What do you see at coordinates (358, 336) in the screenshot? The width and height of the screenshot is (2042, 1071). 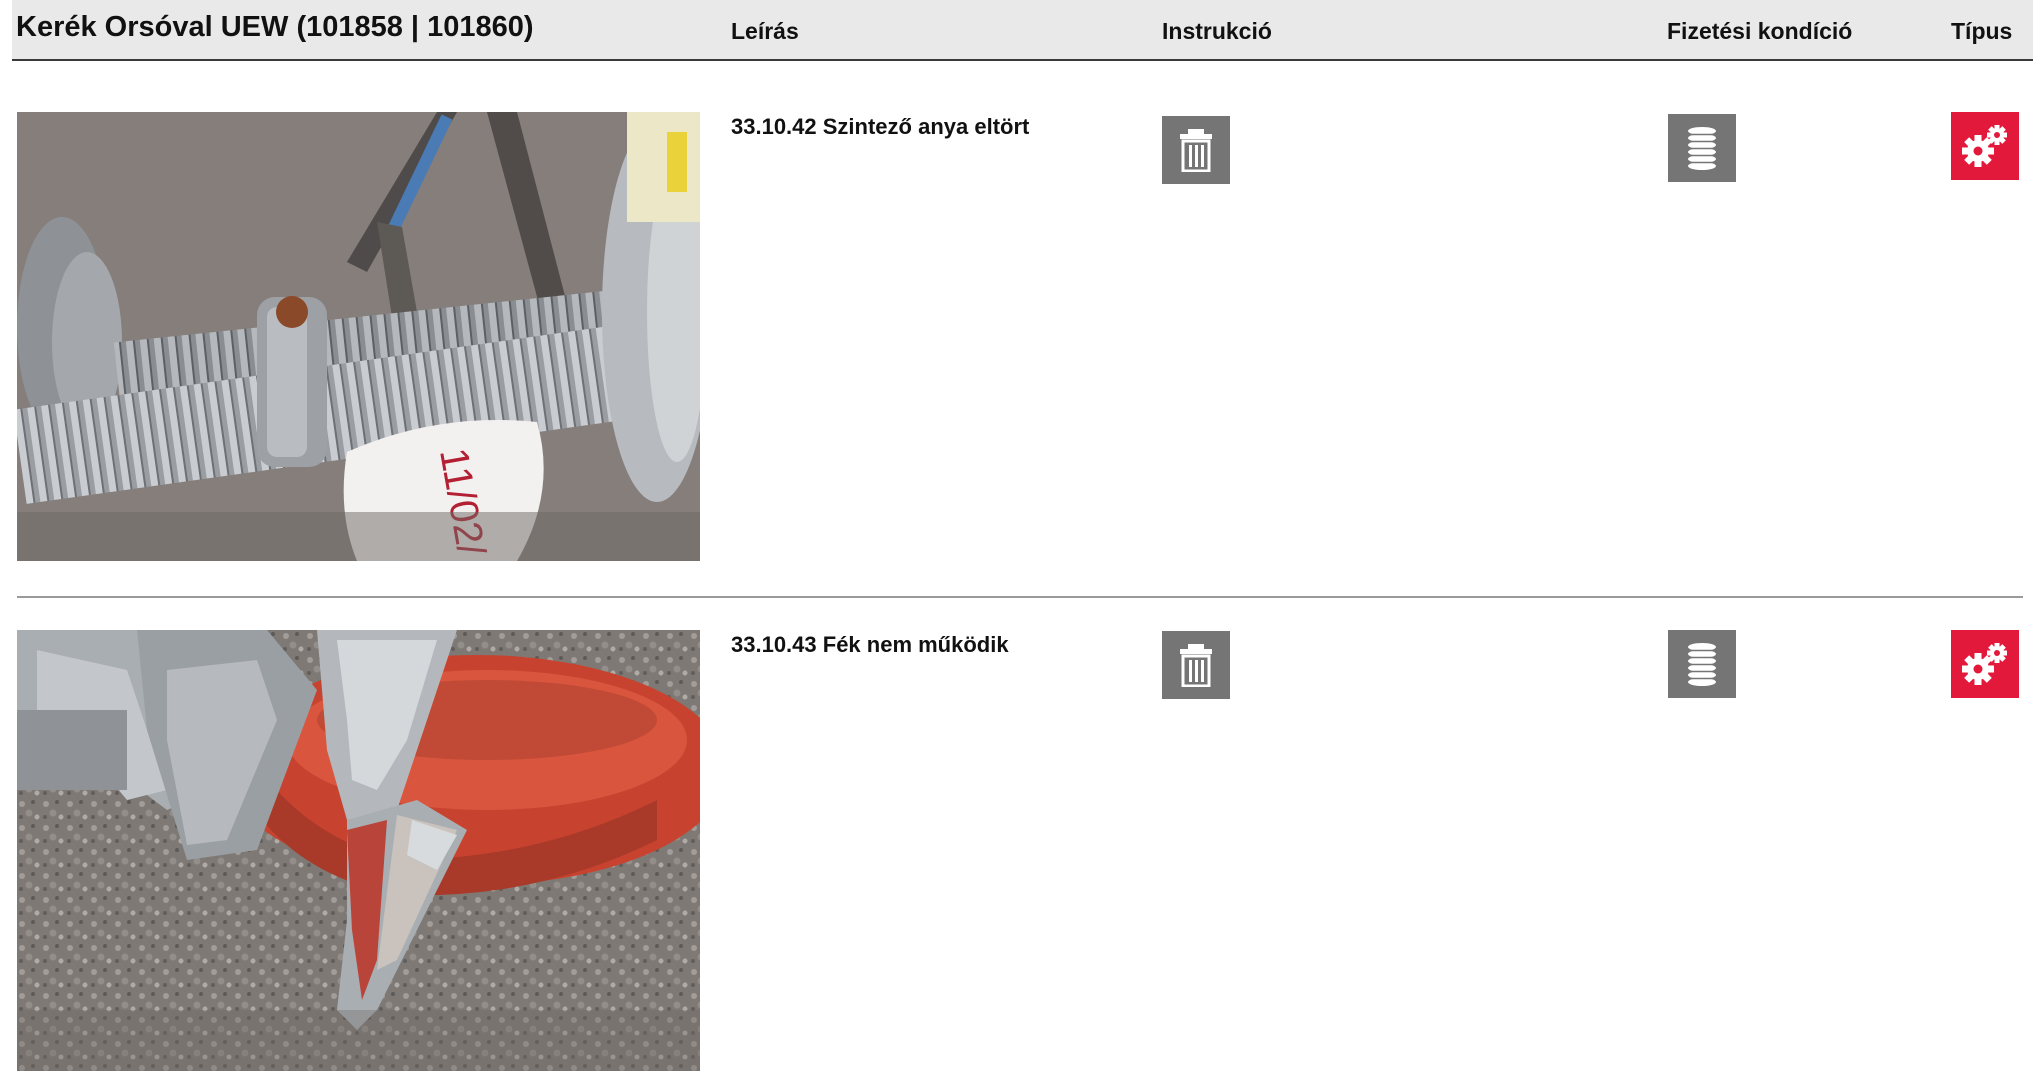 I see `damage-photo: 11/02/` at bounding box center [358, 336].